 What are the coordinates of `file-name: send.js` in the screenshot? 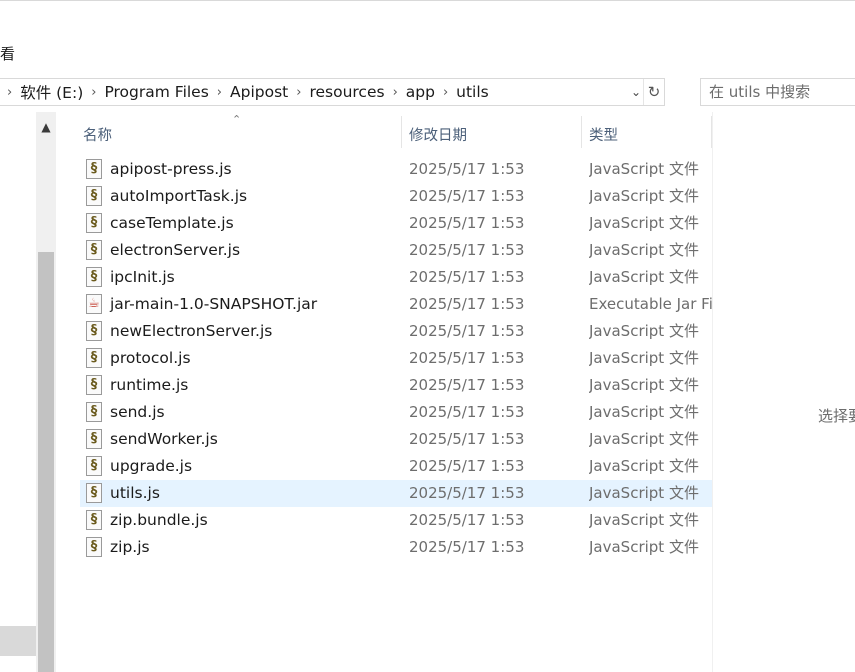 It's located at (137, 412).